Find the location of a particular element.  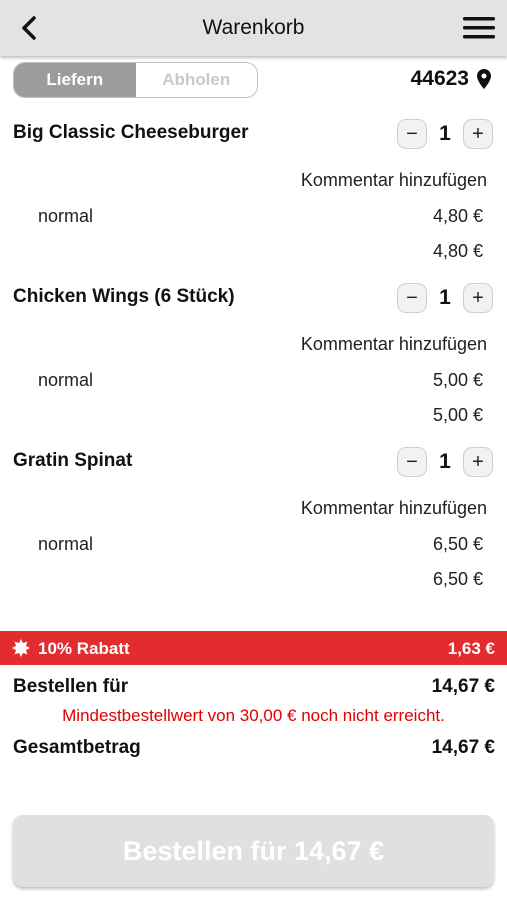

delivery-mode-toggle: Liefern Abholen is located at coordinates (135, 80).